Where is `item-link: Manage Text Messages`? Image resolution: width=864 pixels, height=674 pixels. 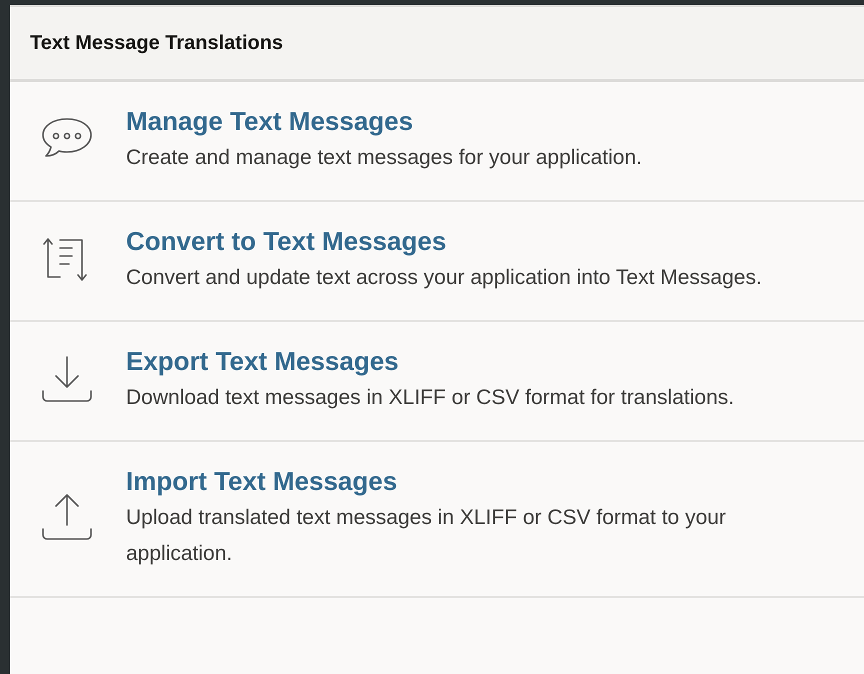
item-link: Manage Text Messages is located at coordinates (270, 121).